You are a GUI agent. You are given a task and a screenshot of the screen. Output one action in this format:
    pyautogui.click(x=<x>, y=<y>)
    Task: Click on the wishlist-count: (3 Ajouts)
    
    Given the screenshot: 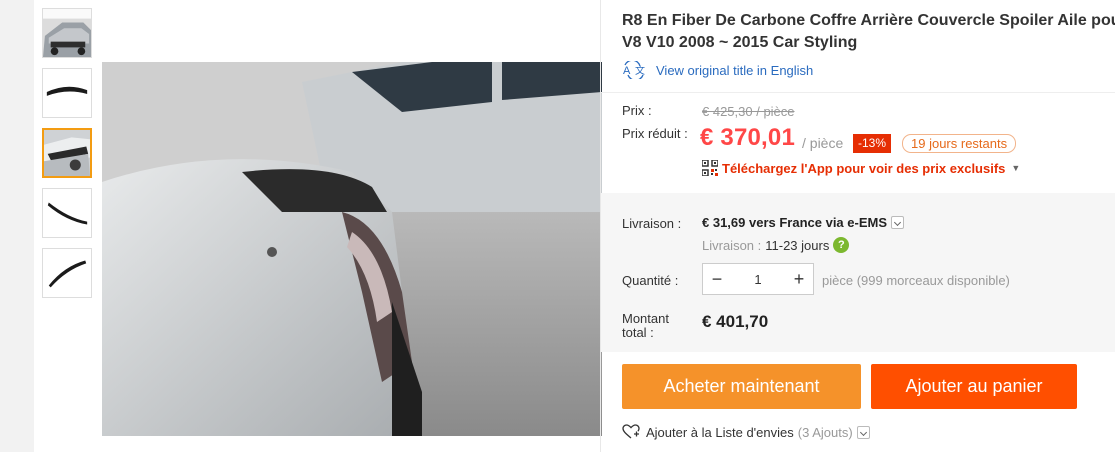 What is the action you would take?
    pyautogui.click(x=825, y=432)
    